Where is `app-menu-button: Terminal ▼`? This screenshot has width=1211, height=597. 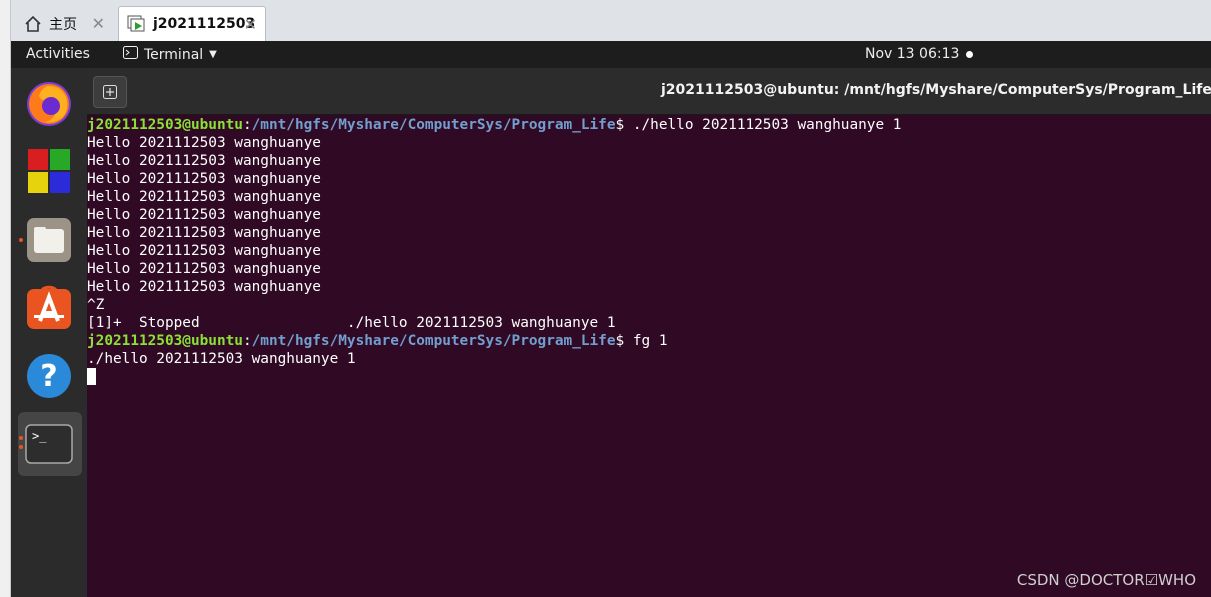
app-menu-button: Terminal ▼ is located at coordinates (170, 54).